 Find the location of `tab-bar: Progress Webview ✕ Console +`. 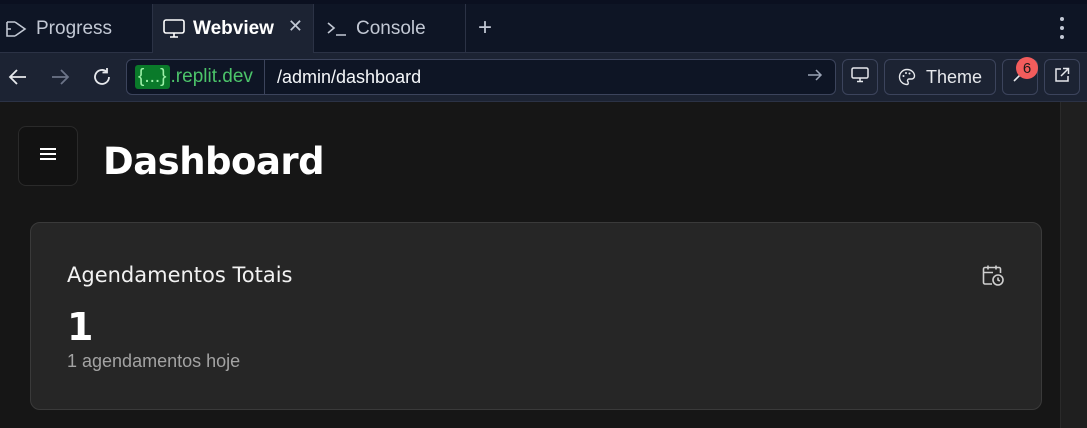

tab-bar: Progress Webview ✕ Console + is located at coordinates (543, 26).